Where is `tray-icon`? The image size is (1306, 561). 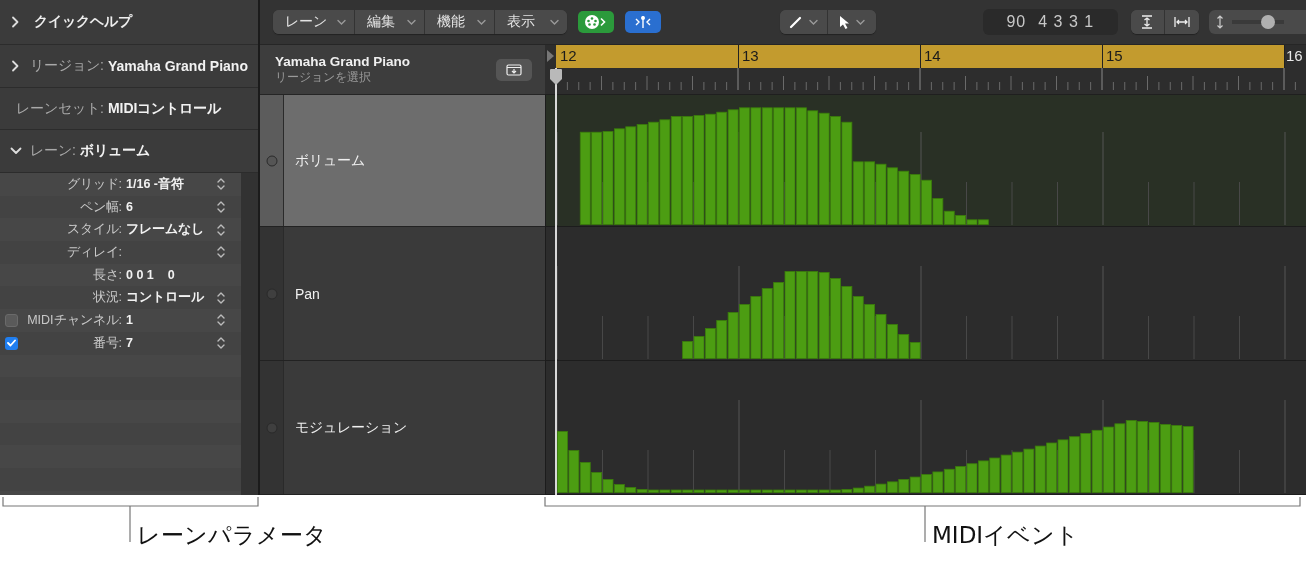 tray-icon is located at coordinates (514, 69).